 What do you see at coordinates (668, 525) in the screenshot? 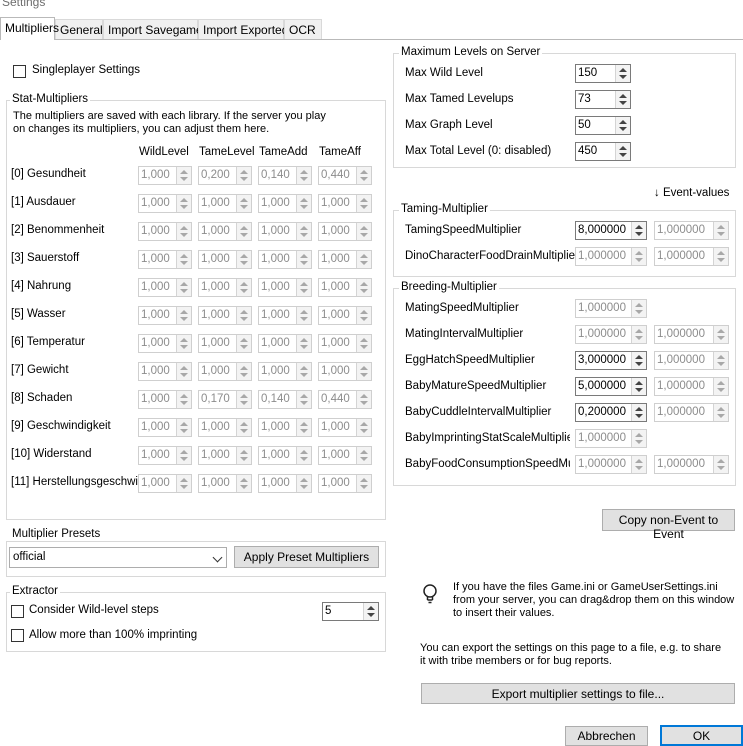
I see `copy-event-button: Copy non-Event to Event` at bounding box center [668, 525].